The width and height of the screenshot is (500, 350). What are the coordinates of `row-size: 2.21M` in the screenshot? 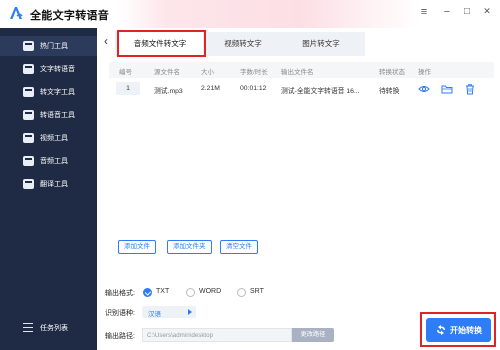 It's located at (210, 88).